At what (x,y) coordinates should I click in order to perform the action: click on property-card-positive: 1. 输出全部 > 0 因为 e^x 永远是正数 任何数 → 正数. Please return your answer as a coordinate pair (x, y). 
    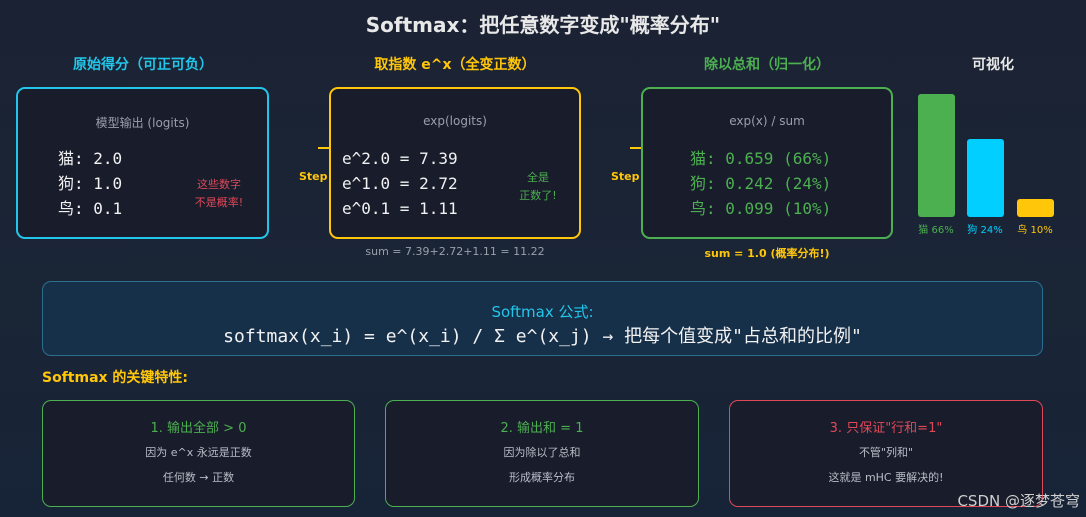
    Looking at the image, I should click on (198, 453).